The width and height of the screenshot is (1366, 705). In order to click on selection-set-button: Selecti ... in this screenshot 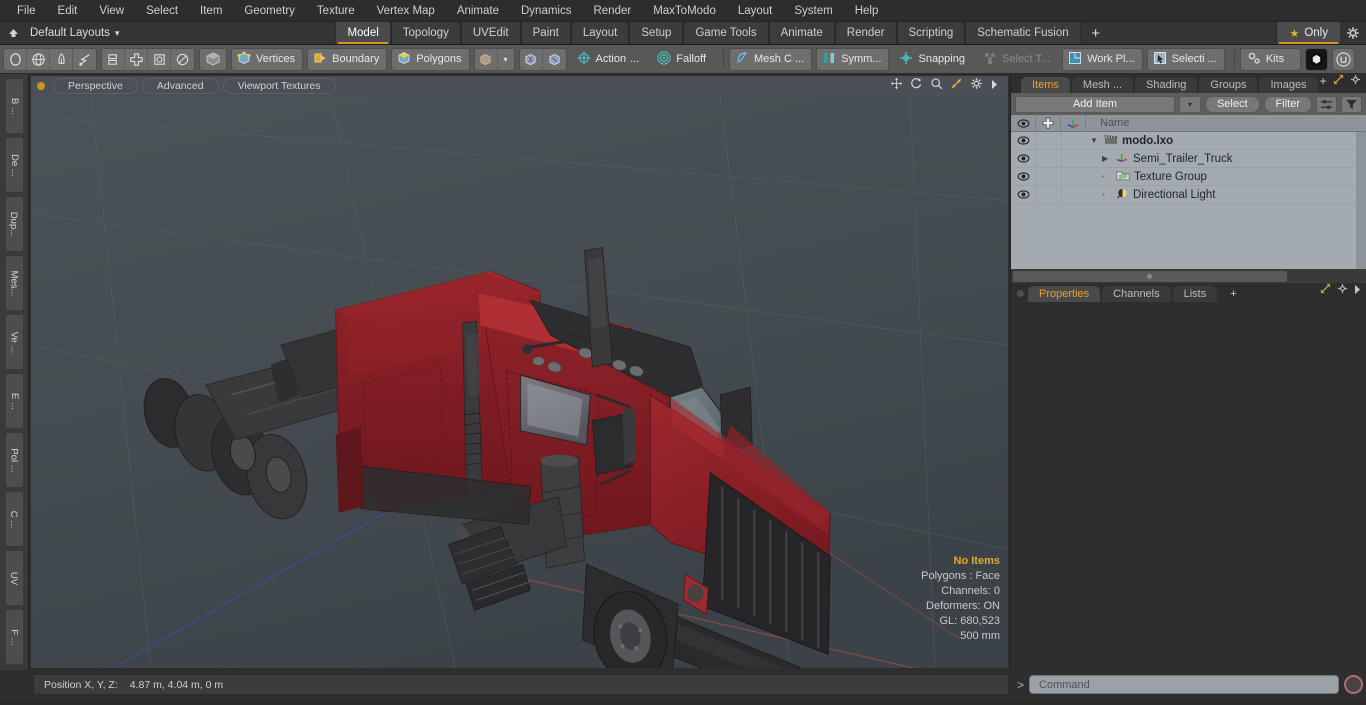, I will do `click(1185, 59)`.